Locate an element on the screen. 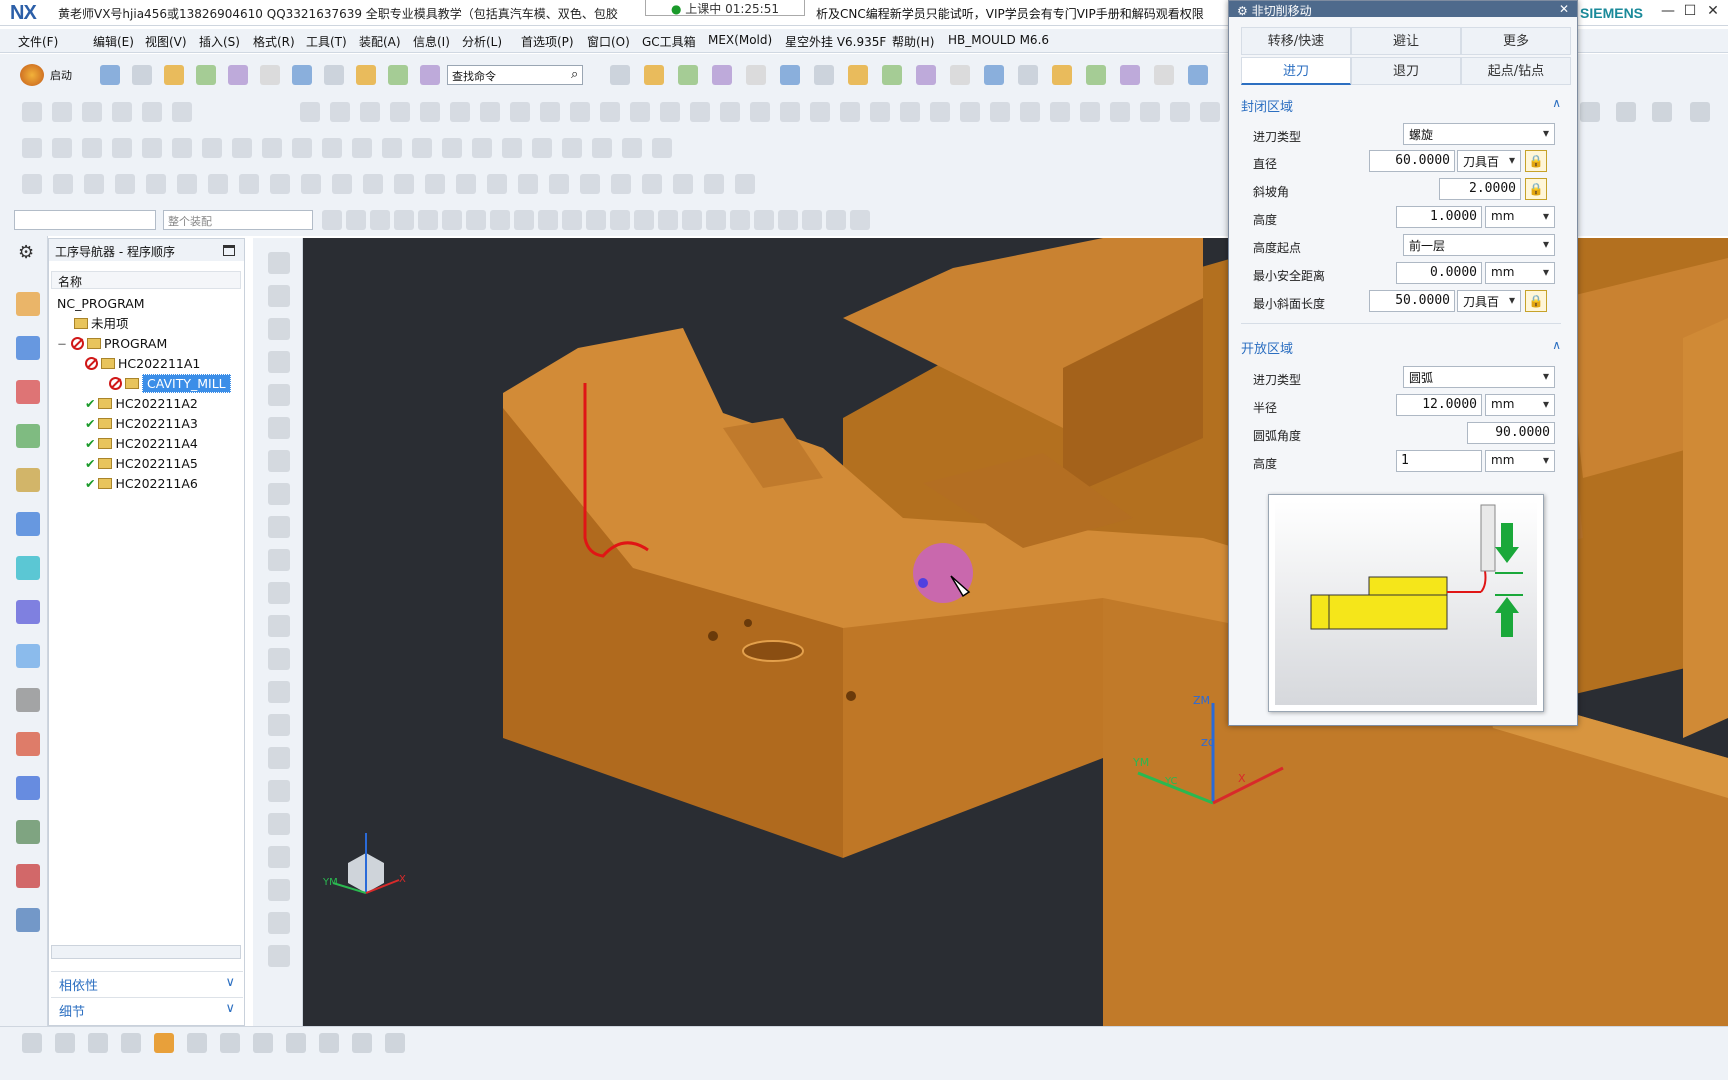 Image resolution: width=1728 pixels, height=1080 pixels. menu-item: 格式(R) is located at coordinates (274, 41).